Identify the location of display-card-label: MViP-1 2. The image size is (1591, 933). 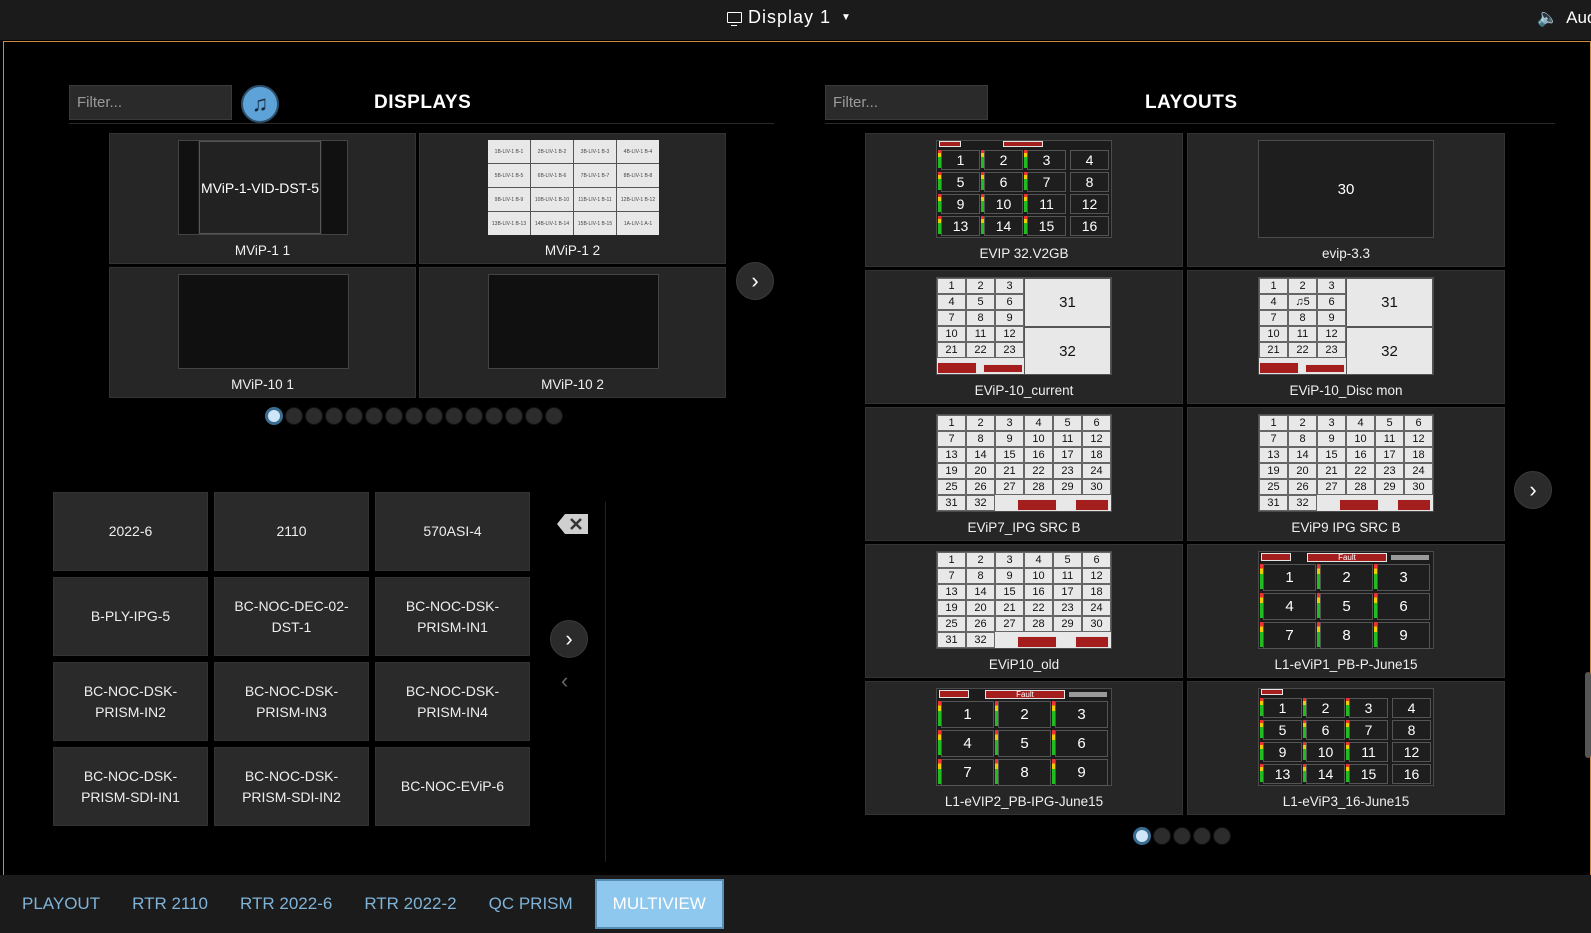
(572, 250).